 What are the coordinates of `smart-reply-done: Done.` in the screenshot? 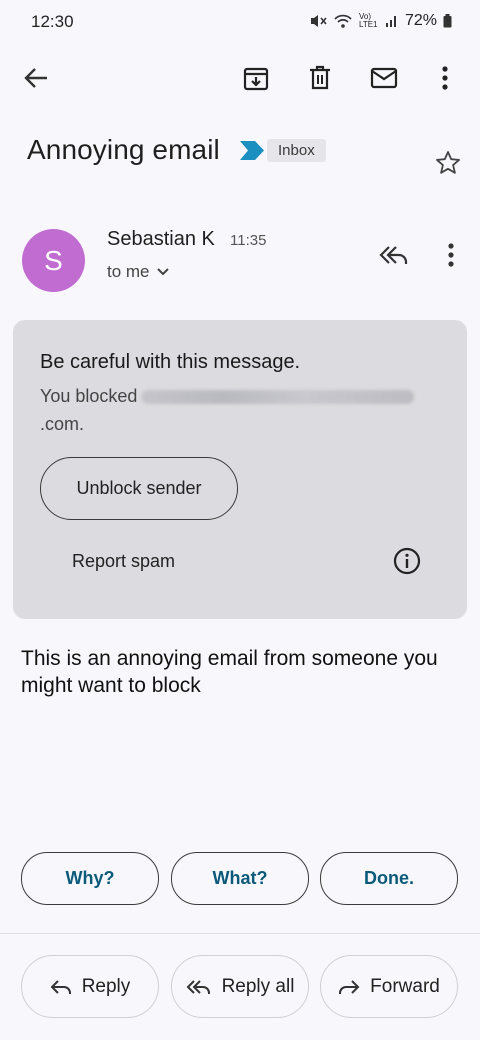 It's located at (389, 878).